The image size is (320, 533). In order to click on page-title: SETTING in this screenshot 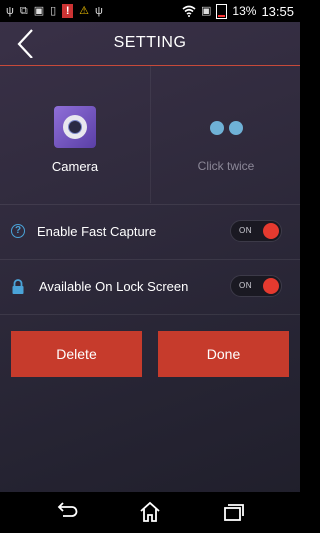, I will do `click(150, 42)`.